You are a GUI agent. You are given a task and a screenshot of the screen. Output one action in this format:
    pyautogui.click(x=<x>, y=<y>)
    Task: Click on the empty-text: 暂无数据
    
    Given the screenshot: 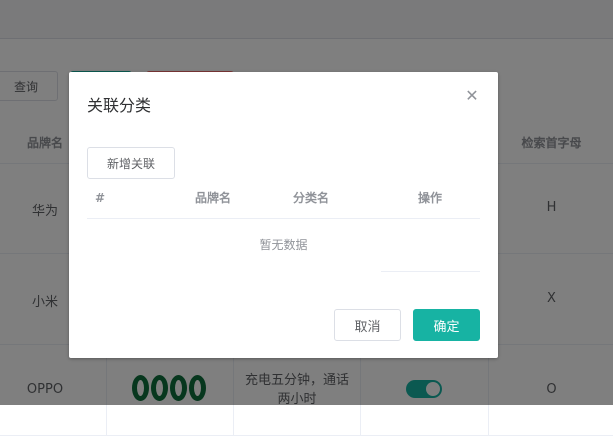 What is the action you would take?
    pyautogui.click(x=283, y=245)
    